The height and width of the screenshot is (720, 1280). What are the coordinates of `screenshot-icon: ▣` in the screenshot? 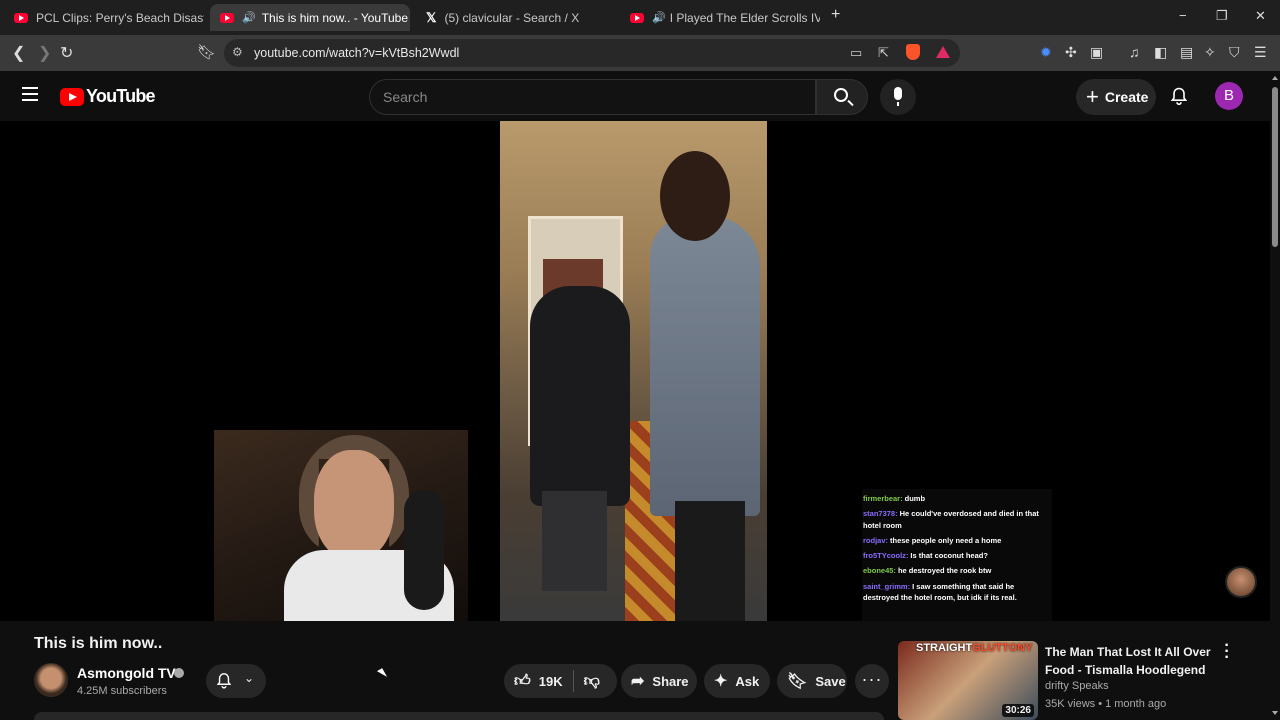 It's located at (1096, 52).